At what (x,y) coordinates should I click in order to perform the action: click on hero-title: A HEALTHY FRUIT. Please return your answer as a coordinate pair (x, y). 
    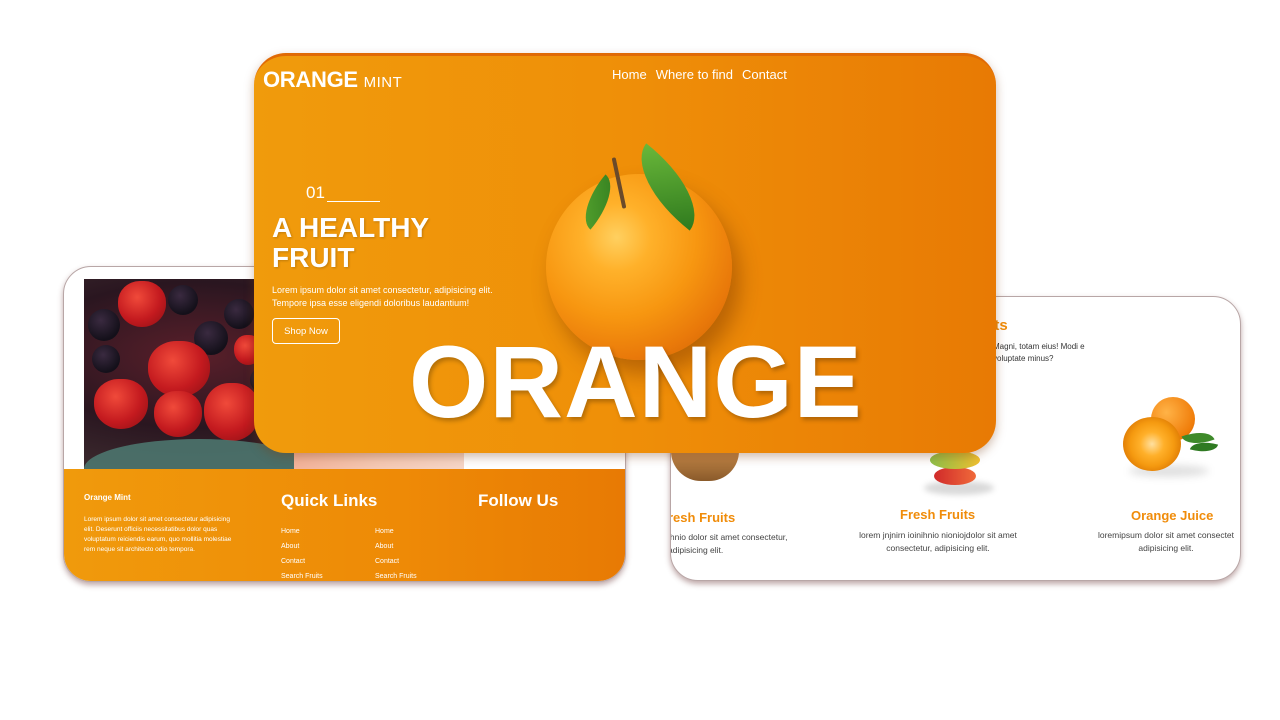
    Looking at the image, I should click on (350, 242).